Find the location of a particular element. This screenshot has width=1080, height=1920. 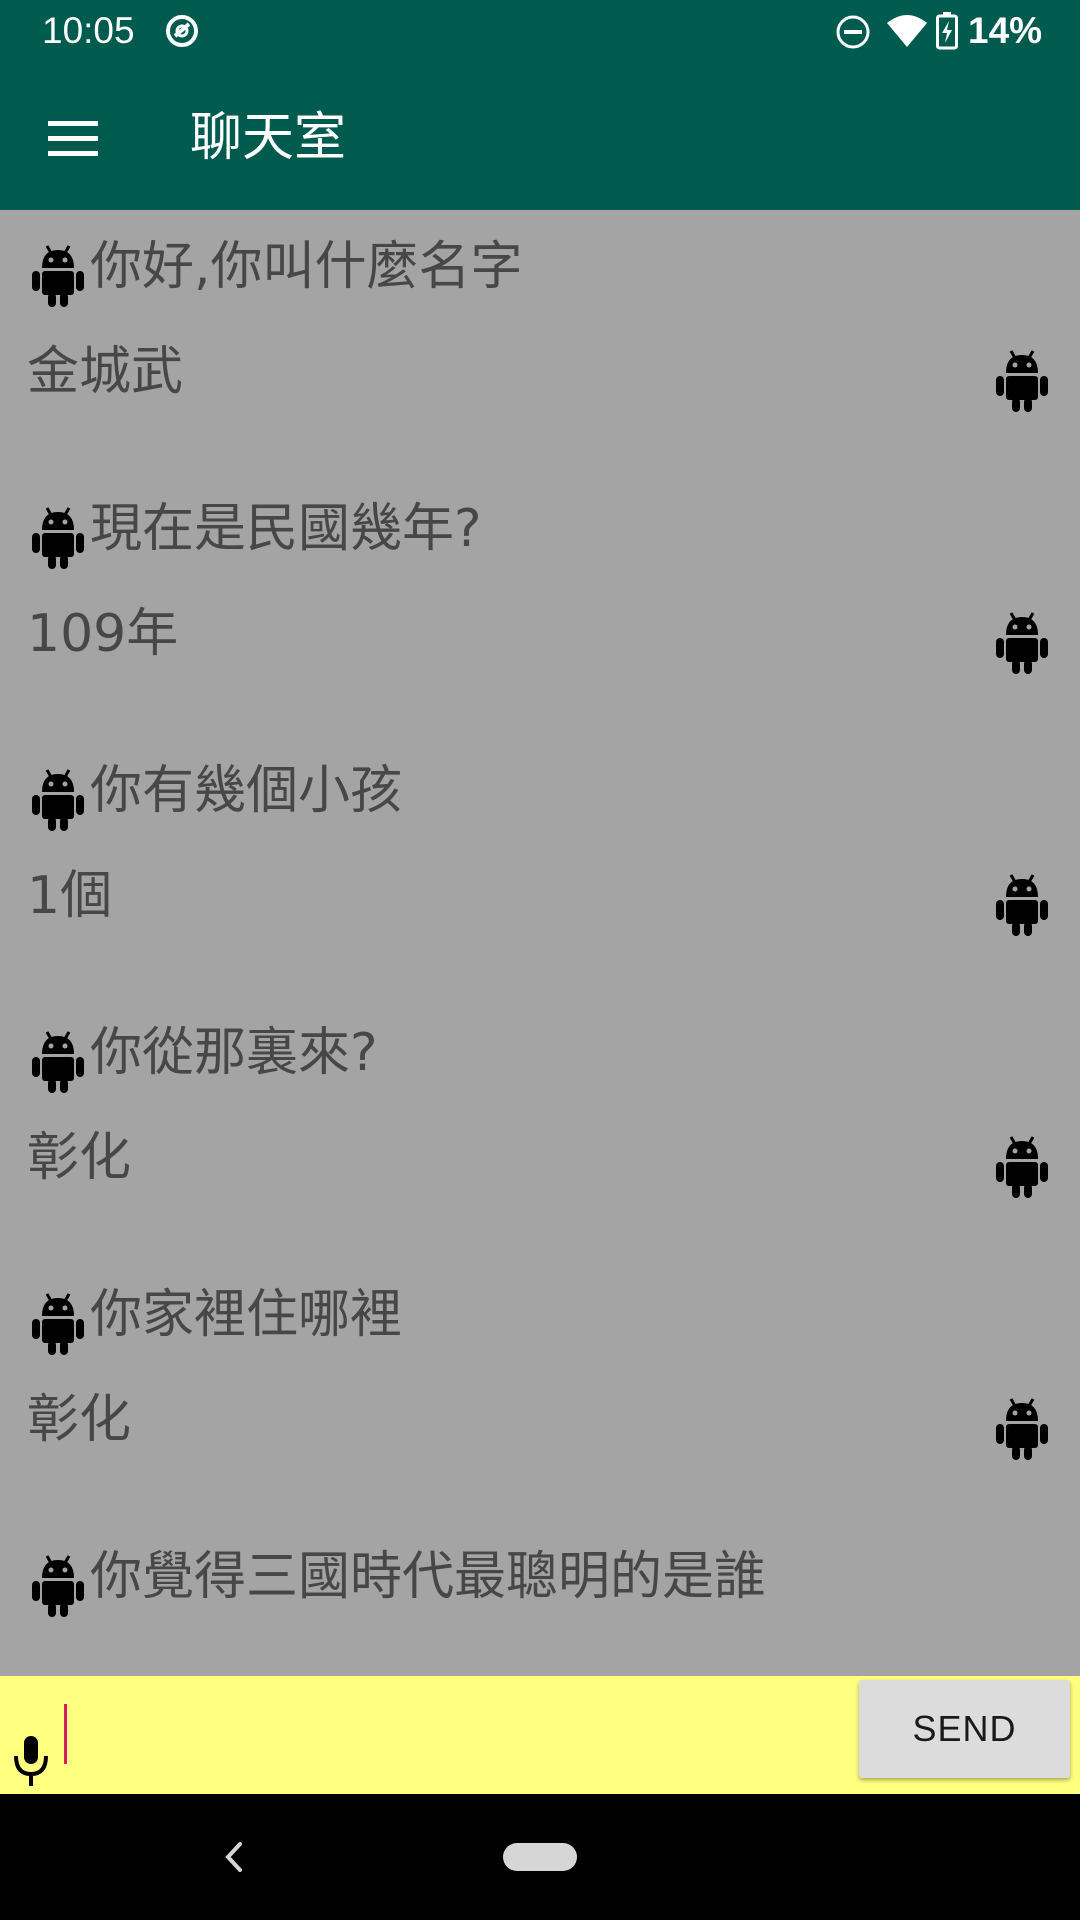

status-time: 10:05 is located at coordinates (88, 30).